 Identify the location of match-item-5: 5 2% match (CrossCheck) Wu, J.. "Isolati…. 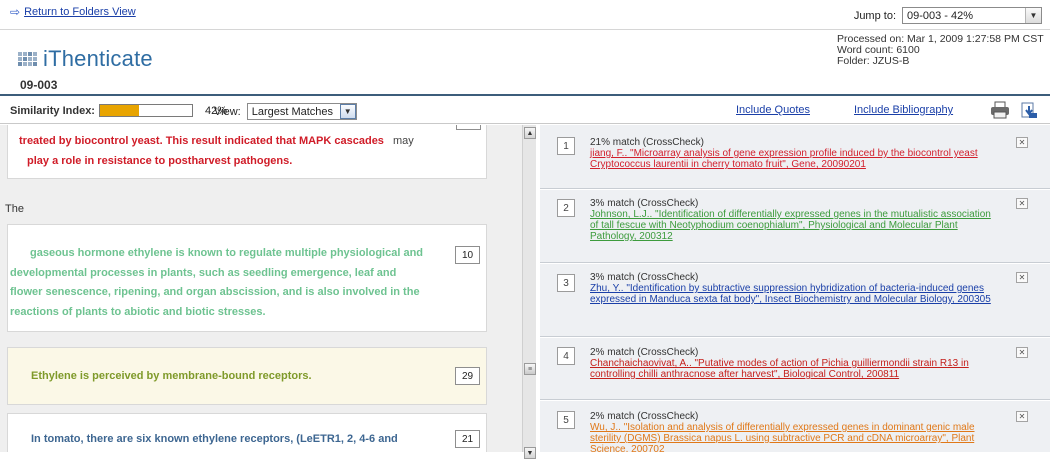
(795, 426).